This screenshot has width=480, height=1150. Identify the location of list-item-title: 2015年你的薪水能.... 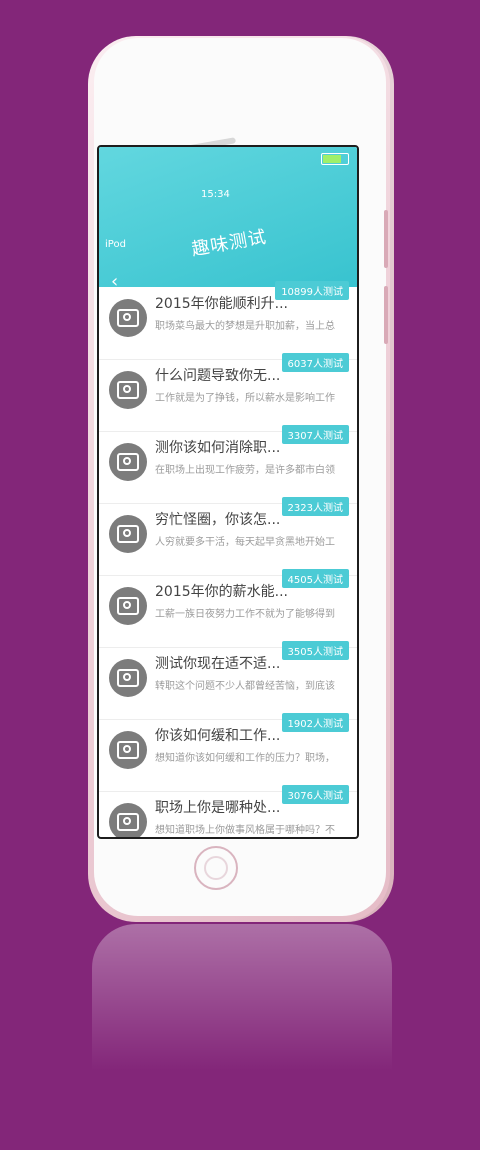
(221, 592).